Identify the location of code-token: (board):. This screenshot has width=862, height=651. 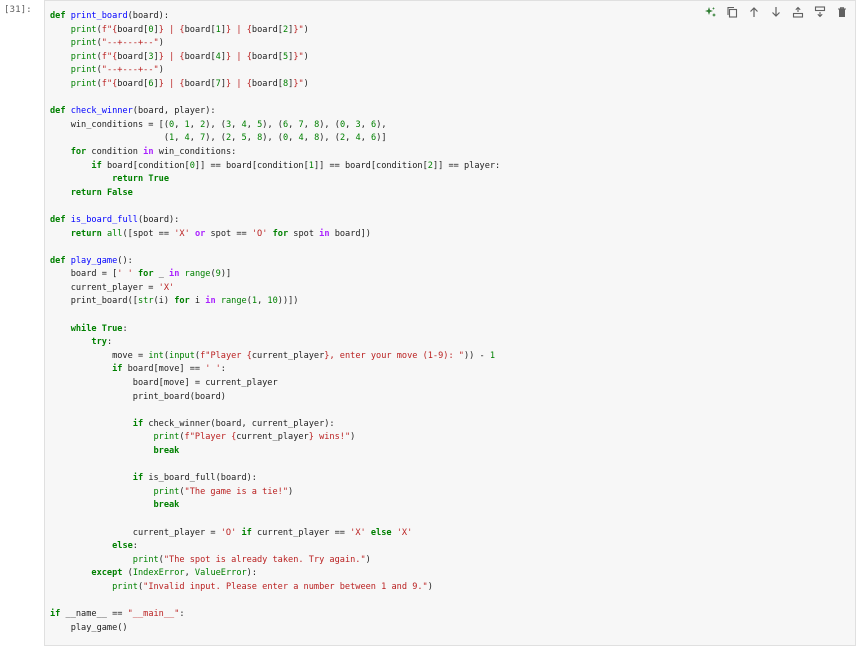
(158, 219).